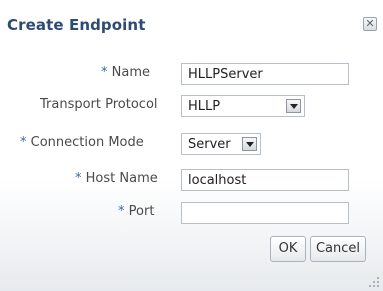 This screenshot has width=383, height=291. What do you see at coordinates (265, 213) in the screenshot?
I see `port-field` at bounding box center [265, 213].